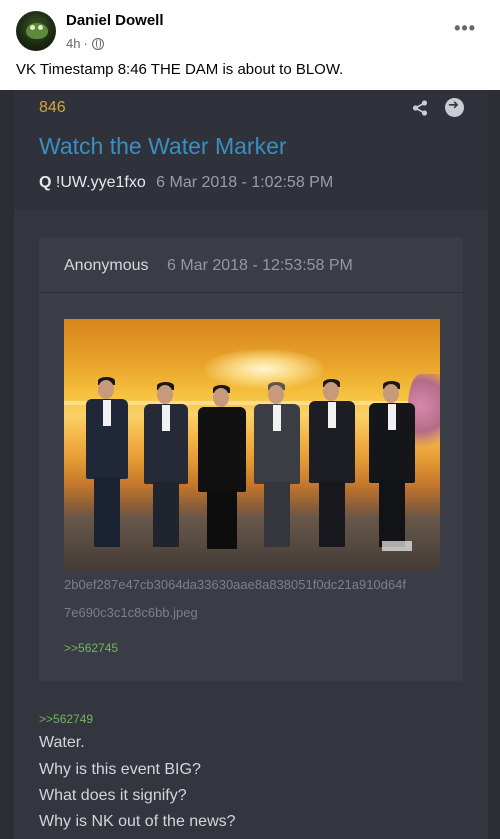  Describe the element at coordinates (137, 821) in the screenshot. I see `qpost-line-4: Why is NK out of the news?` at that location.